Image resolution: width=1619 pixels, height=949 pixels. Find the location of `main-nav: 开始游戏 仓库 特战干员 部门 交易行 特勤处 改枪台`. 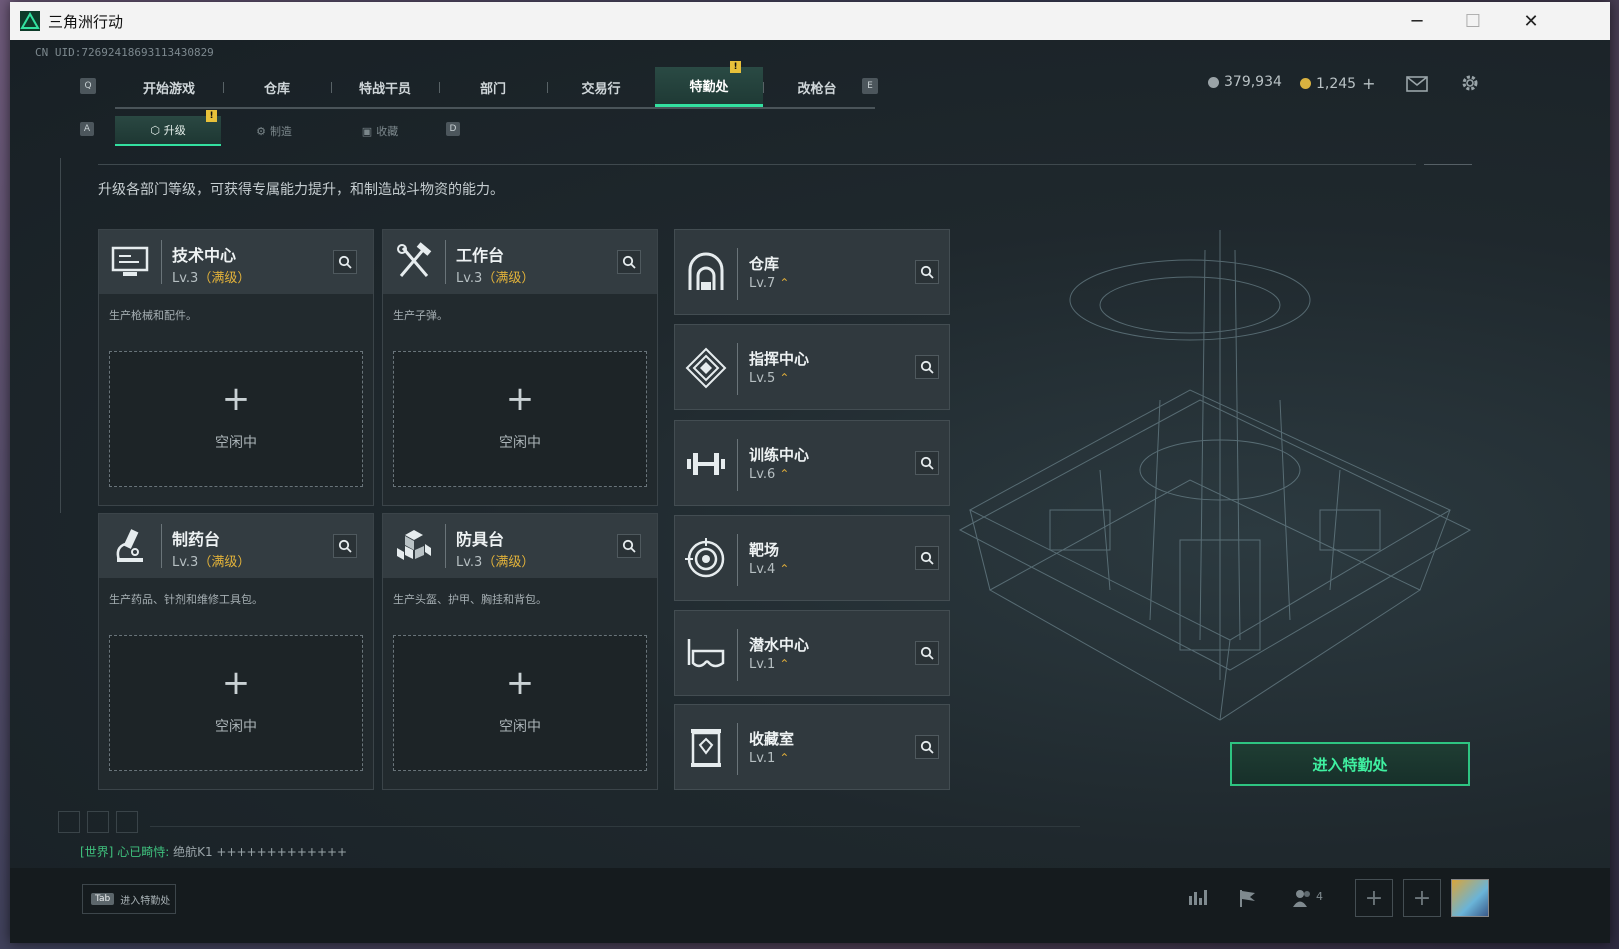

main-nav: 开始游戏 仓库 特战干员 部门 交易行 特勤处 改枪台 is located at coordinates (495, 88).